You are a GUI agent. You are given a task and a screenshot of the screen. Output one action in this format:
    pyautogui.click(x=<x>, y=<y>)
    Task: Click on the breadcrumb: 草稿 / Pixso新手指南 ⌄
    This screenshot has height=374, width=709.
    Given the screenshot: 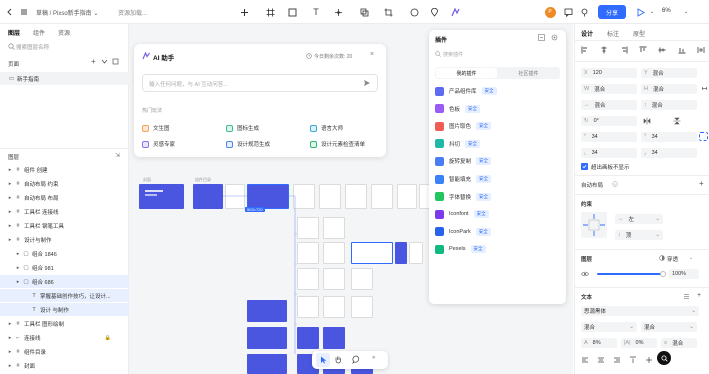 What is the action you would take?
    pyautogui.click(x=67, y=12)
    